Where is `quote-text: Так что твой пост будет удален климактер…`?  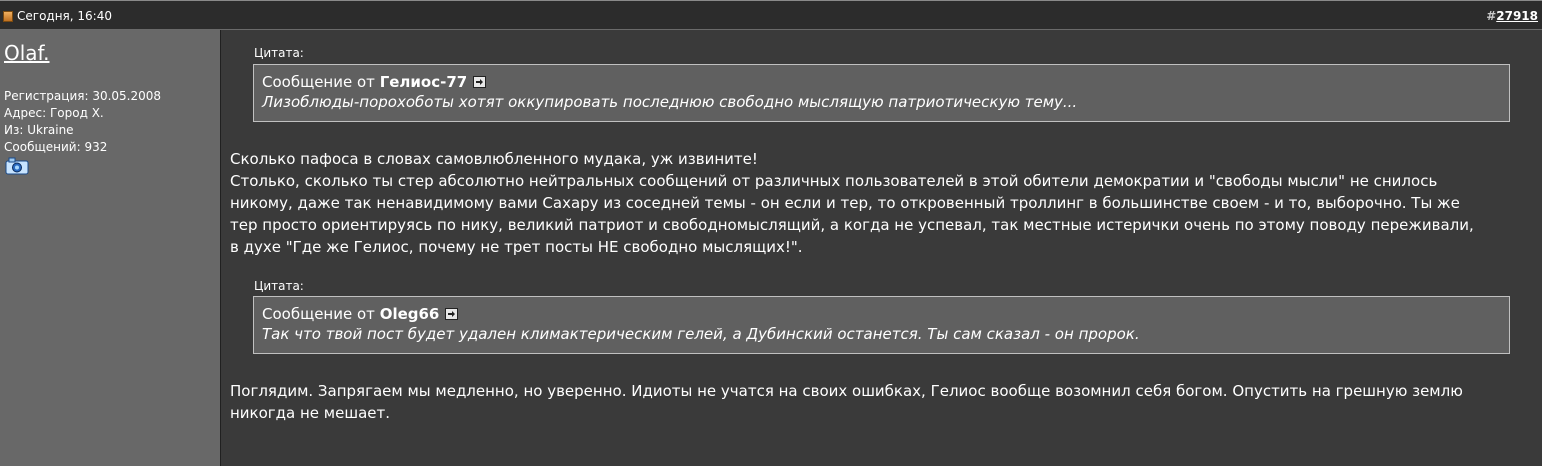
quote-text: Так что твой пост будет удален климактер… is located at coordinates (701, 334).